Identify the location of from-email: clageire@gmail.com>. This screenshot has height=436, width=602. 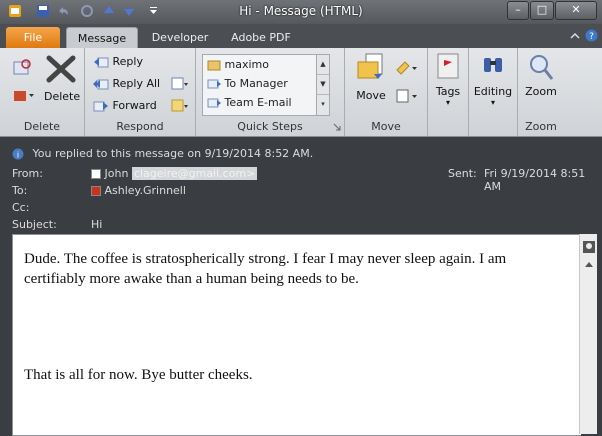
(194, 173).